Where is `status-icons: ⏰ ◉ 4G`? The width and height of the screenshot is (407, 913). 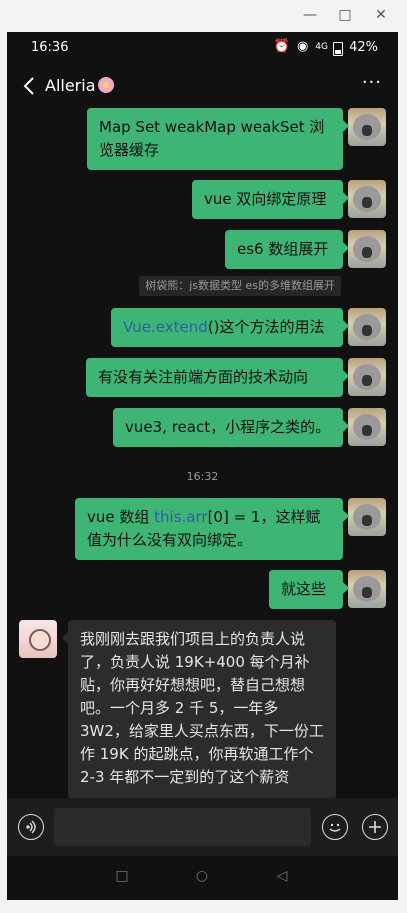 status-icons: ⏰ ◉ 4G is located at coordinates (301, 46).